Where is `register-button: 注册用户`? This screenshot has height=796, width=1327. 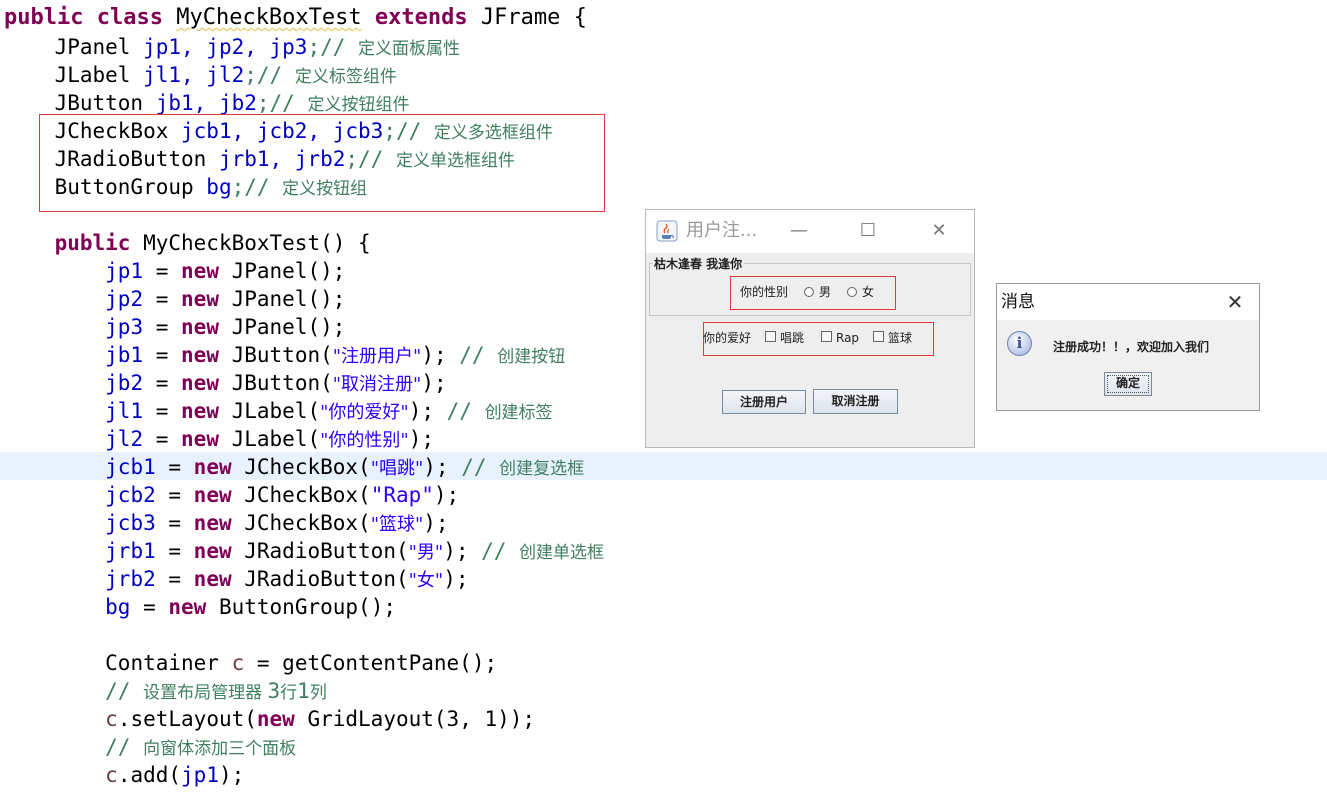
register-button: 注册用户 is located at coordinates (764, 402).